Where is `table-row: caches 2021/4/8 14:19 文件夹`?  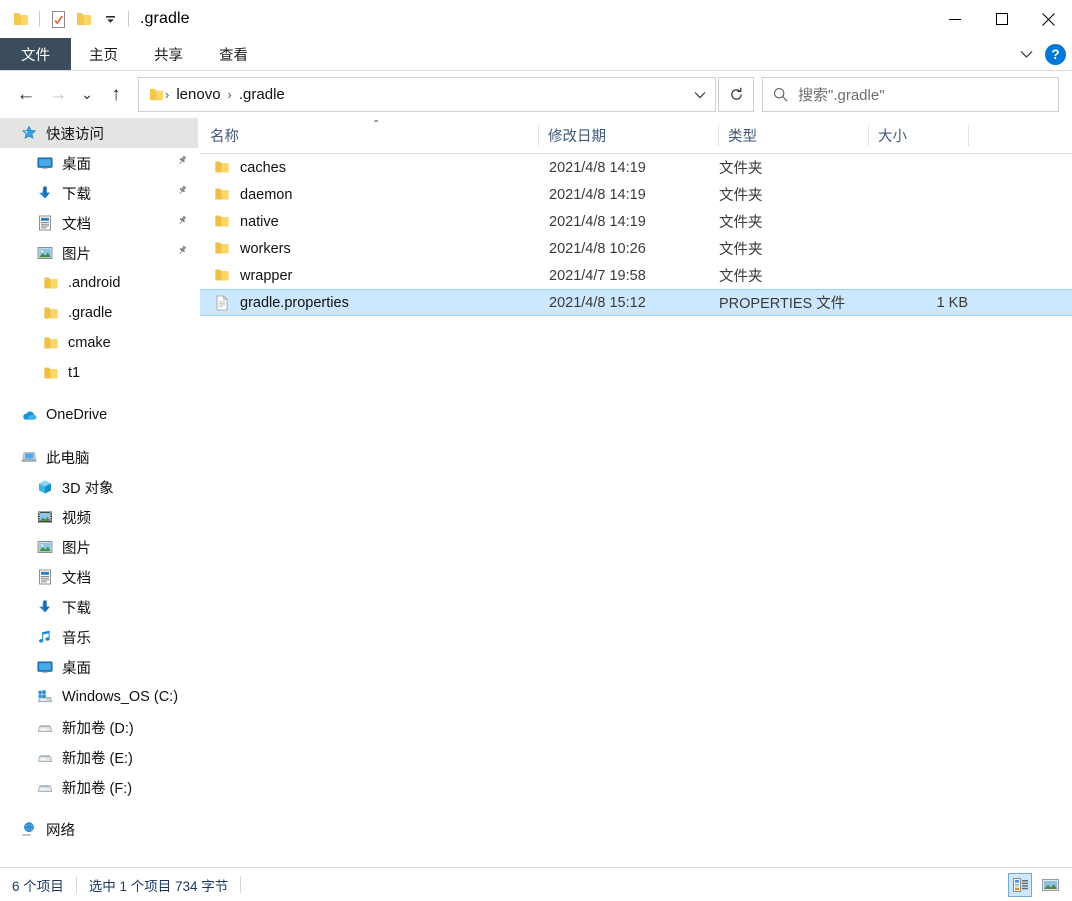 table-row: caches 2021/4/8 14:19 文件夹 is located at coordinates (636, 167).